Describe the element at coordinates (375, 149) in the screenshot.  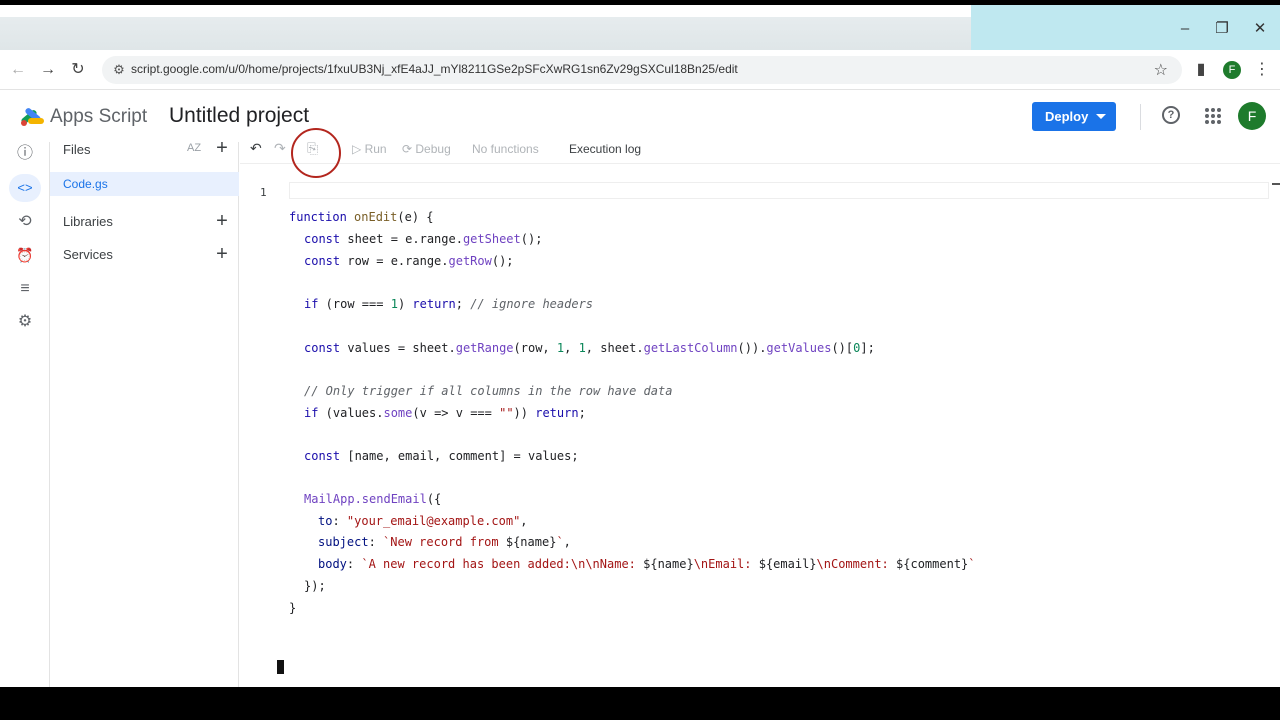
I see `run-label: Run` at that location.